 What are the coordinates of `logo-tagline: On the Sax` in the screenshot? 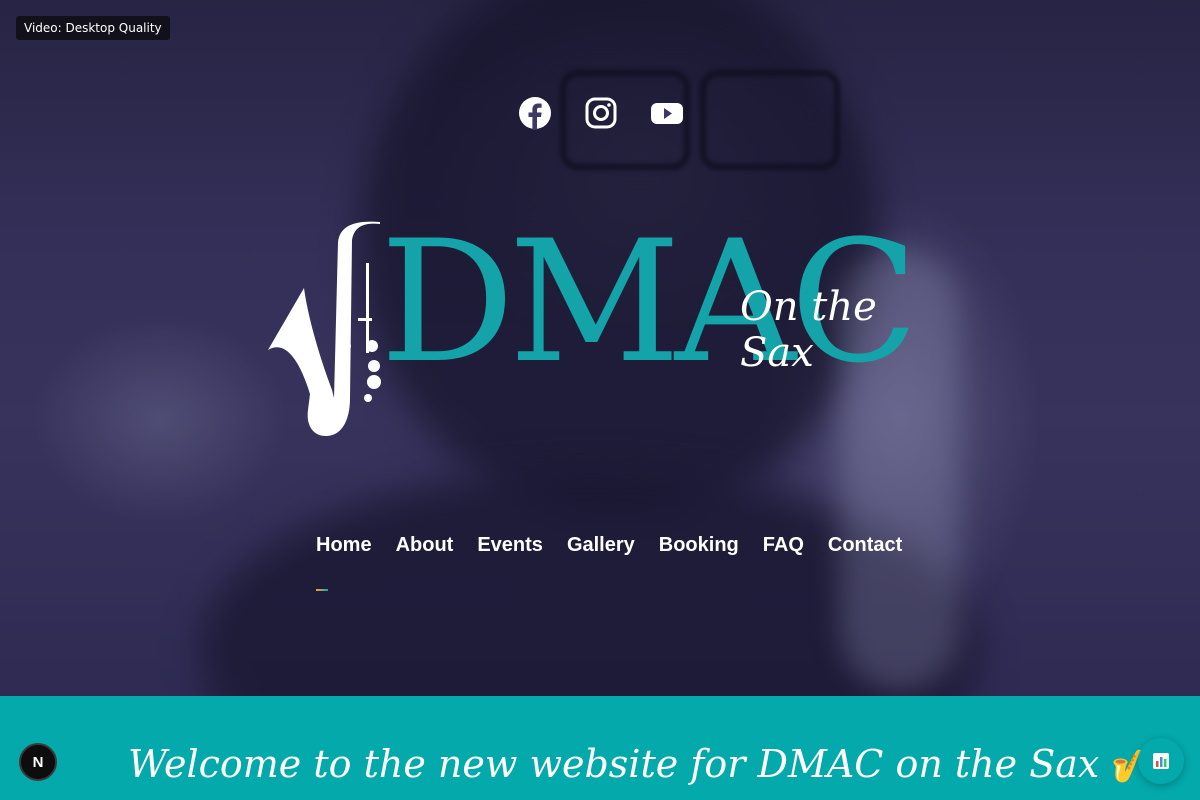 It's located at (808, 330).